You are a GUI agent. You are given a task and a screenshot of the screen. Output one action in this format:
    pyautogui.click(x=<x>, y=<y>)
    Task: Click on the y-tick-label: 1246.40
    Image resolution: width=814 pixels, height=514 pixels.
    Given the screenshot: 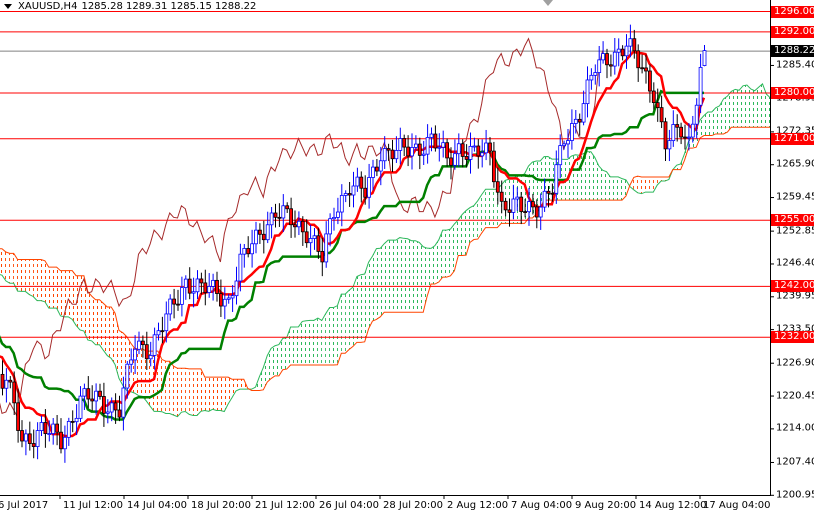 What is the action you would take?
    pyautogui.click(x=795, y=263)
    